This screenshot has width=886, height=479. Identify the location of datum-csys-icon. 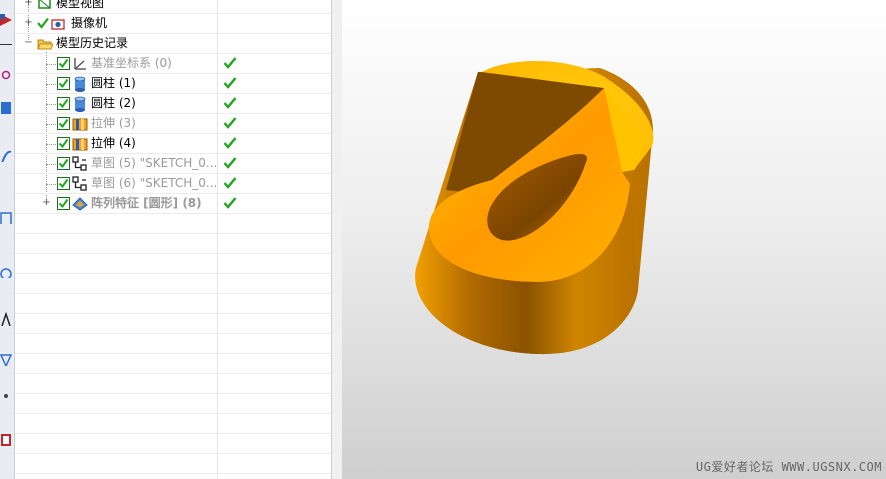
(80, 64).